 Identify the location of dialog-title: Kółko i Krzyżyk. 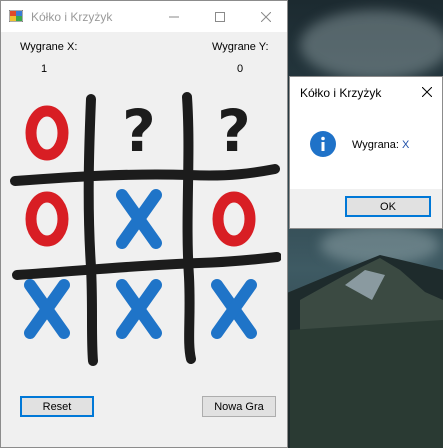
(341, 93).